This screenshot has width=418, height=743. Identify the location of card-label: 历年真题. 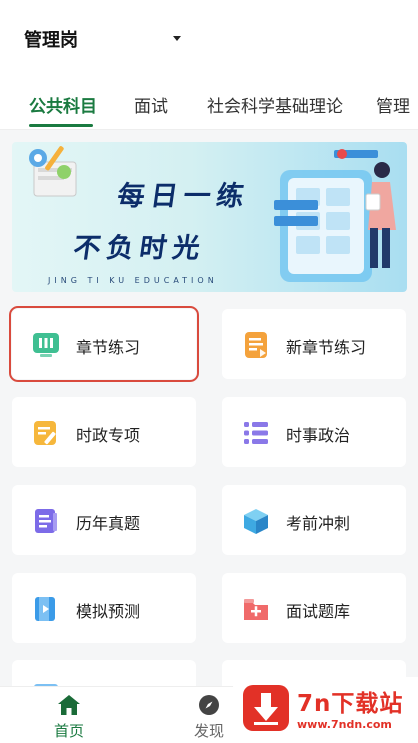
(108, 523).